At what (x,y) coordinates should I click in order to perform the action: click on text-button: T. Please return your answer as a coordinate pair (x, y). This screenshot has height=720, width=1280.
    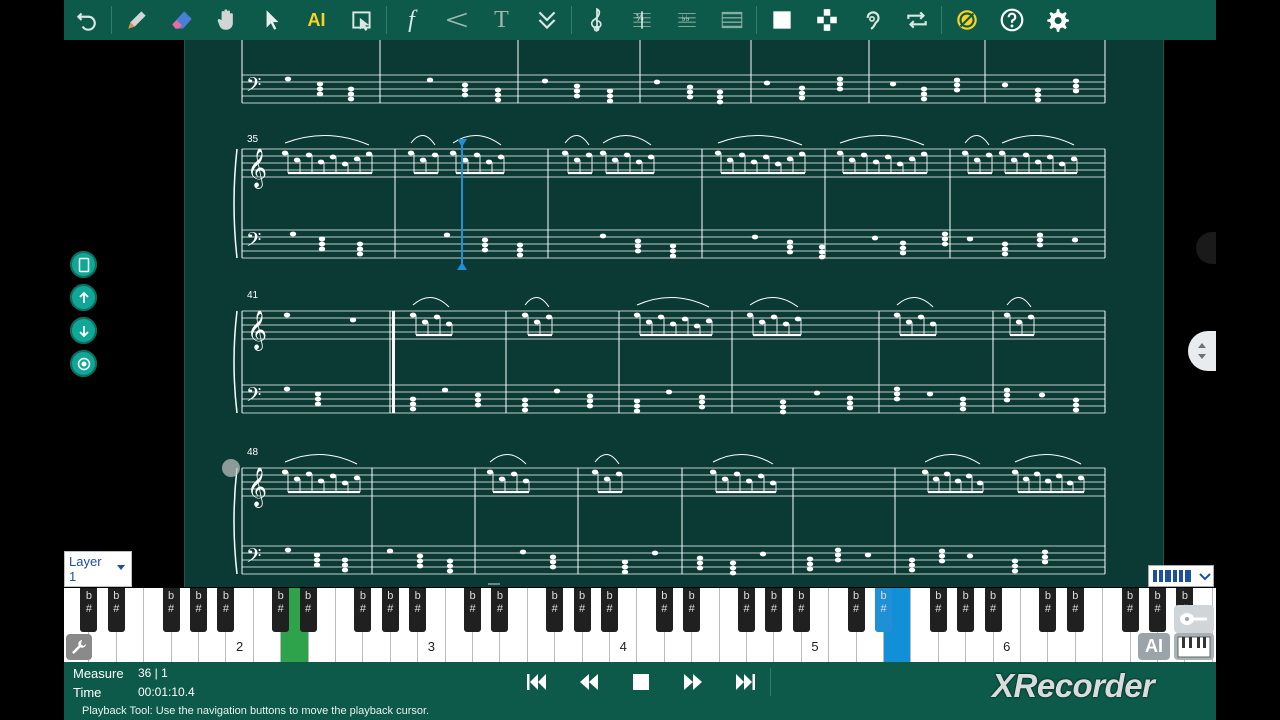
    Looking at the image, I should click on (501, 20).